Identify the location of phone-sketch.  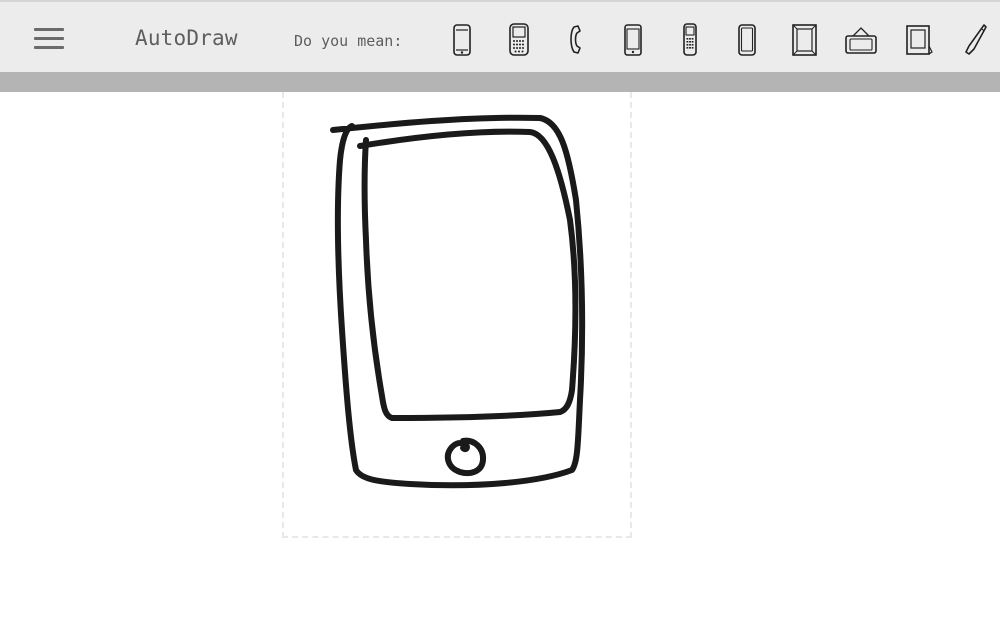
(458, 301).